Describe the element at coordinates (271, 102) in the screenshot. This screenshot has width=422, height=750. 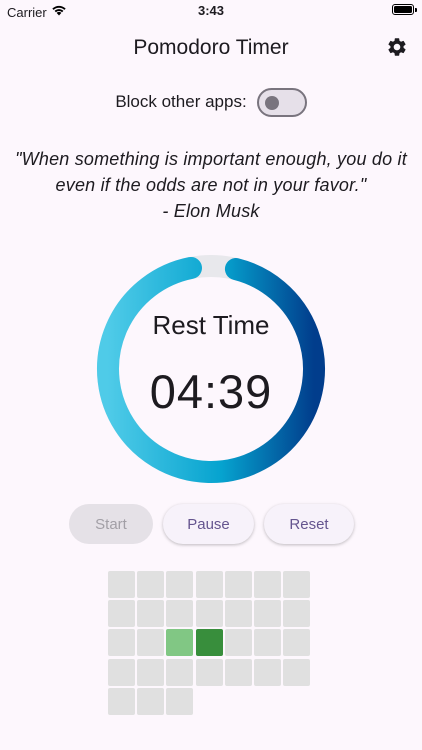
I see `toggle-knob` at that location.